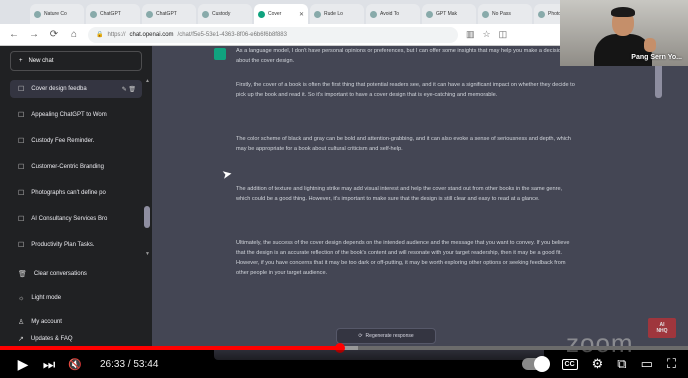  I want to click on autoplay-toggle, so click(535, 364).